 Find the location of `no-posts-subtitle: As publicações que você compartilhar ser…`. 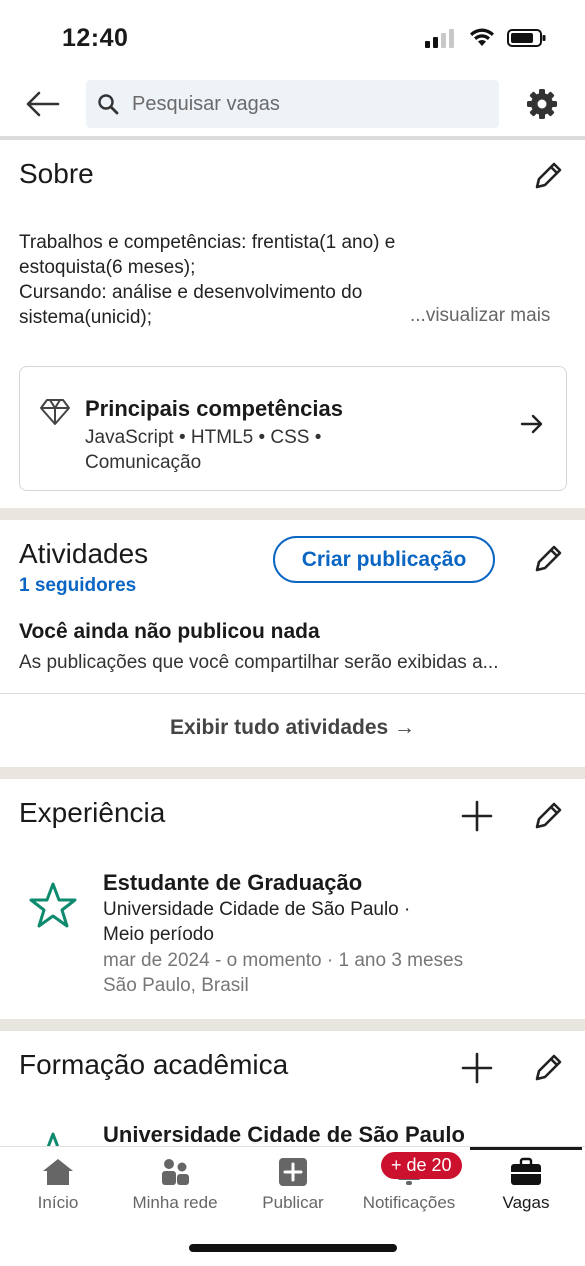

no-posts-subtitle: As publicações que você compartilhar ser… is located at coordinates (259, 662).